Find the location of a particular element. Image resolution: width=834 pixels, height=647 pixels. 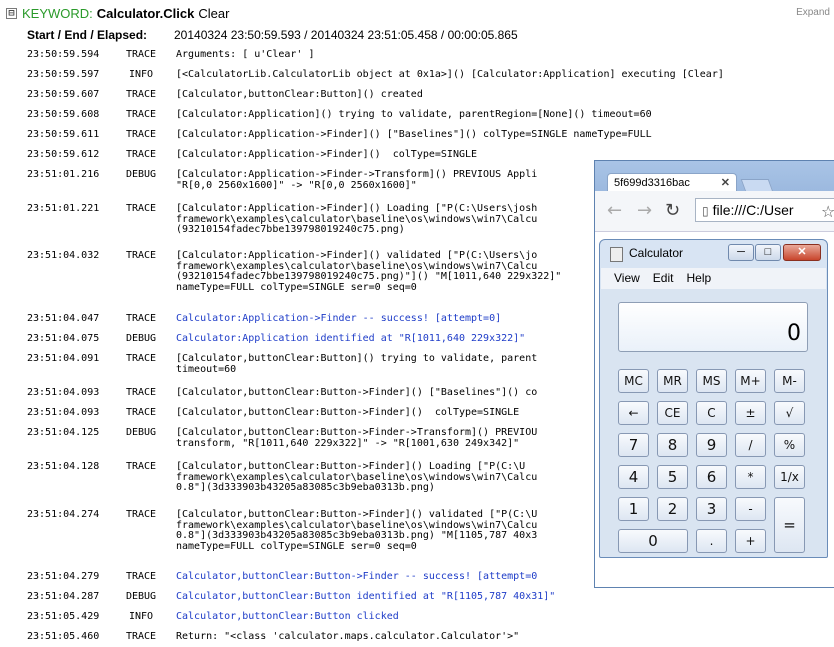

browser-tab-title: 5f699d3316bac is located at coordinates (652, 183).